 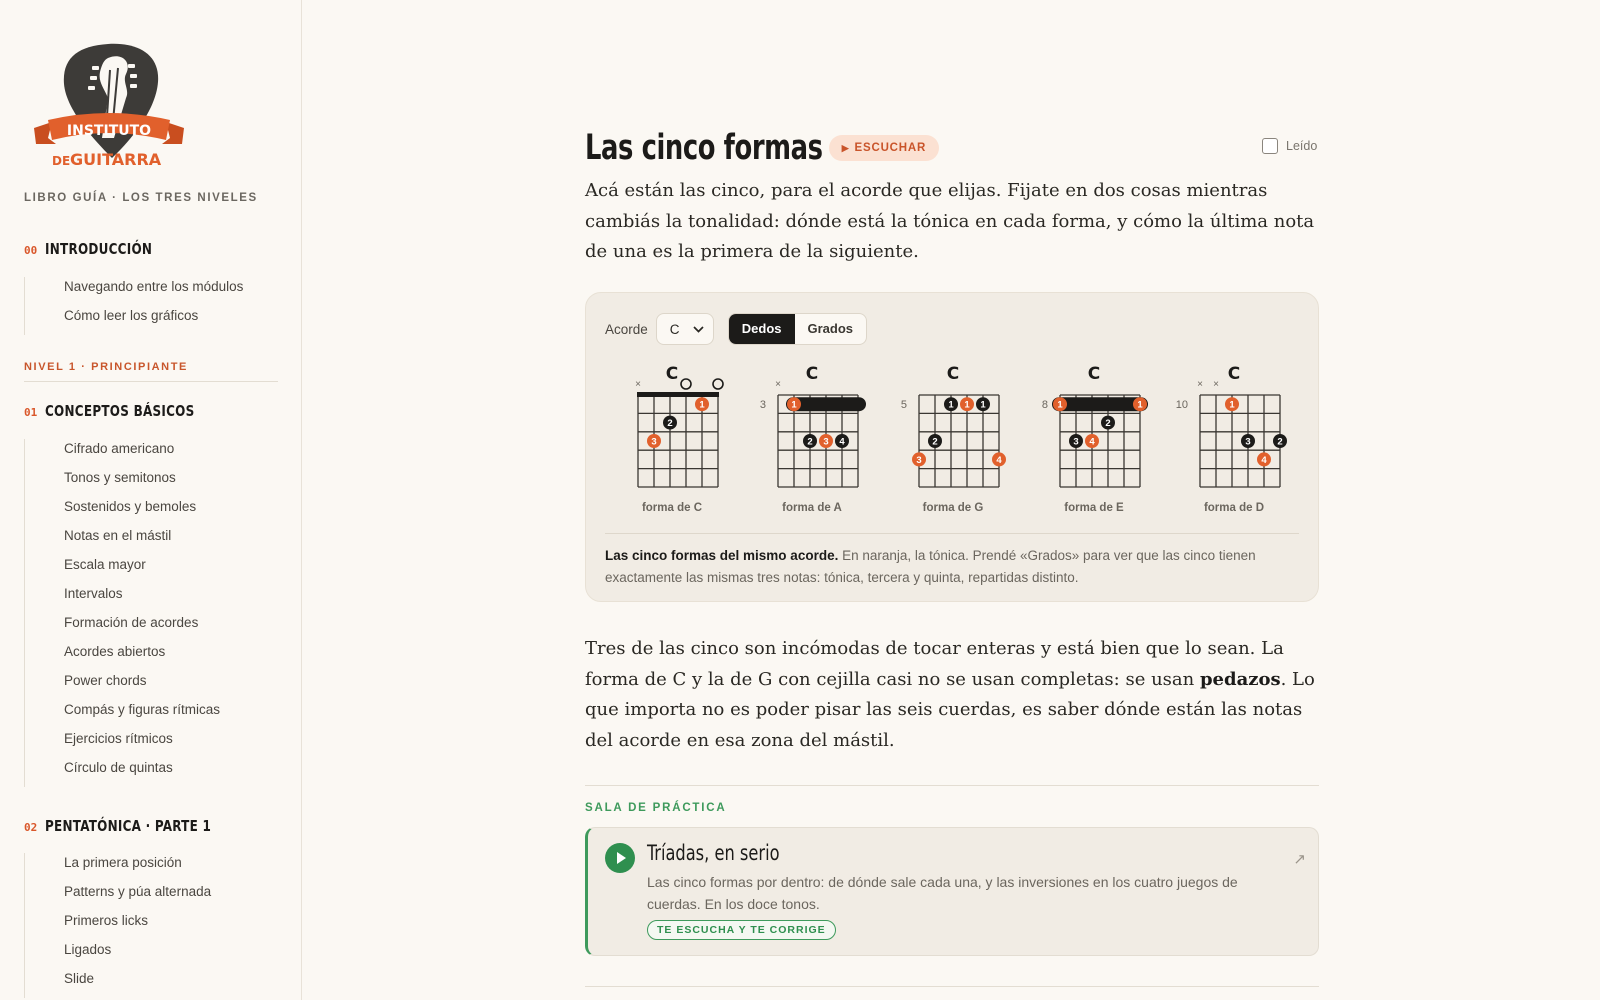 What do you see at coordinates (813, 439) in the screenshot?
I see `chord-diagram-a-shape: C forma de A 3 ×12 3 4` at bounding box center [813, 439].